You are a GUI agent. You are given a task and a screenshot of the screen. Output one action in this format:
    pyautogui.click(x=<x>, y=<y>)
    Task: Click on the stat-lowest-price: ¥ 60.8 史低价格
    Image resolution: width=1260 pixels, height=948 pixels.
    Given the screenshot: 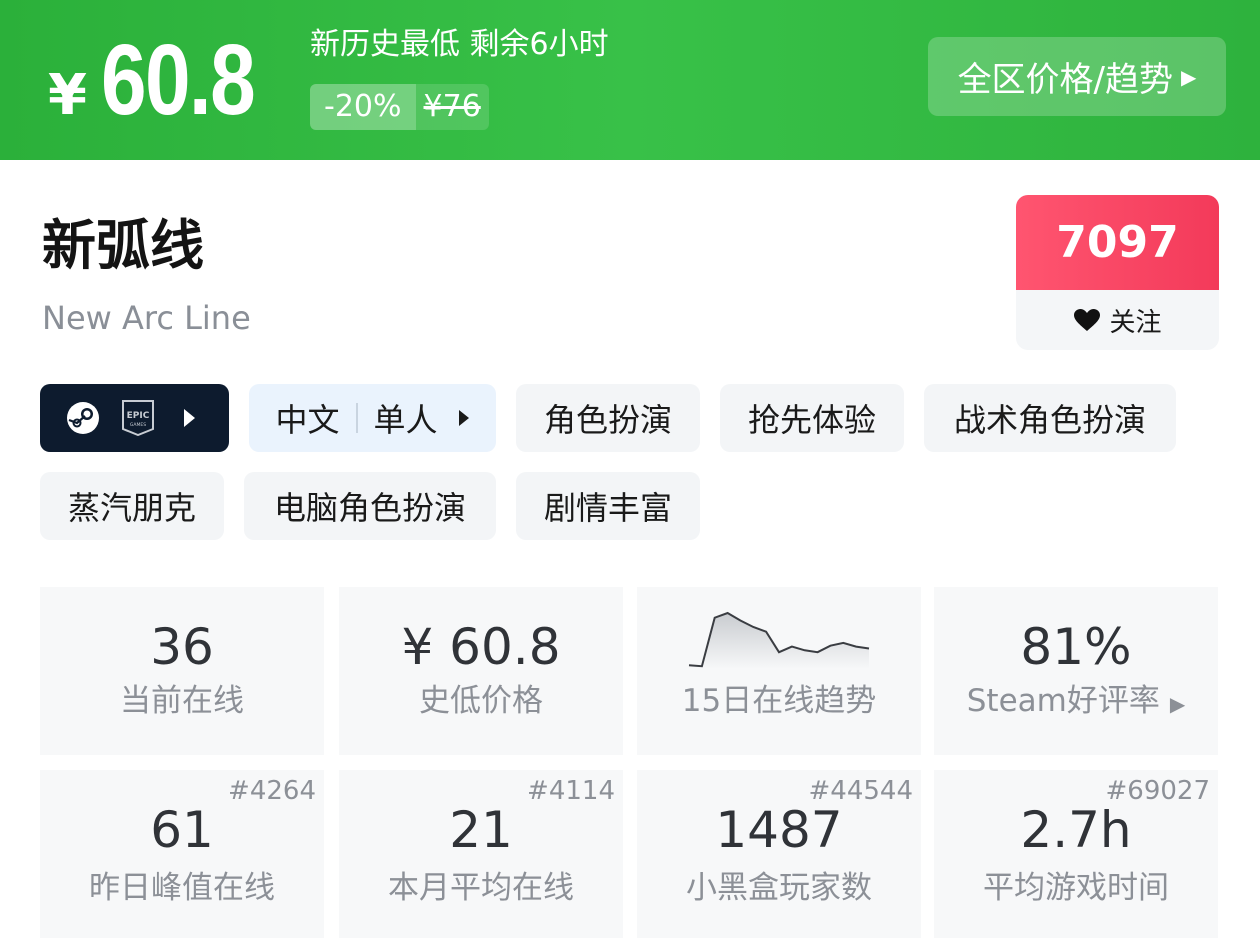 What is the action you would take?
    pyautogui.click(x=481, y=671)
    